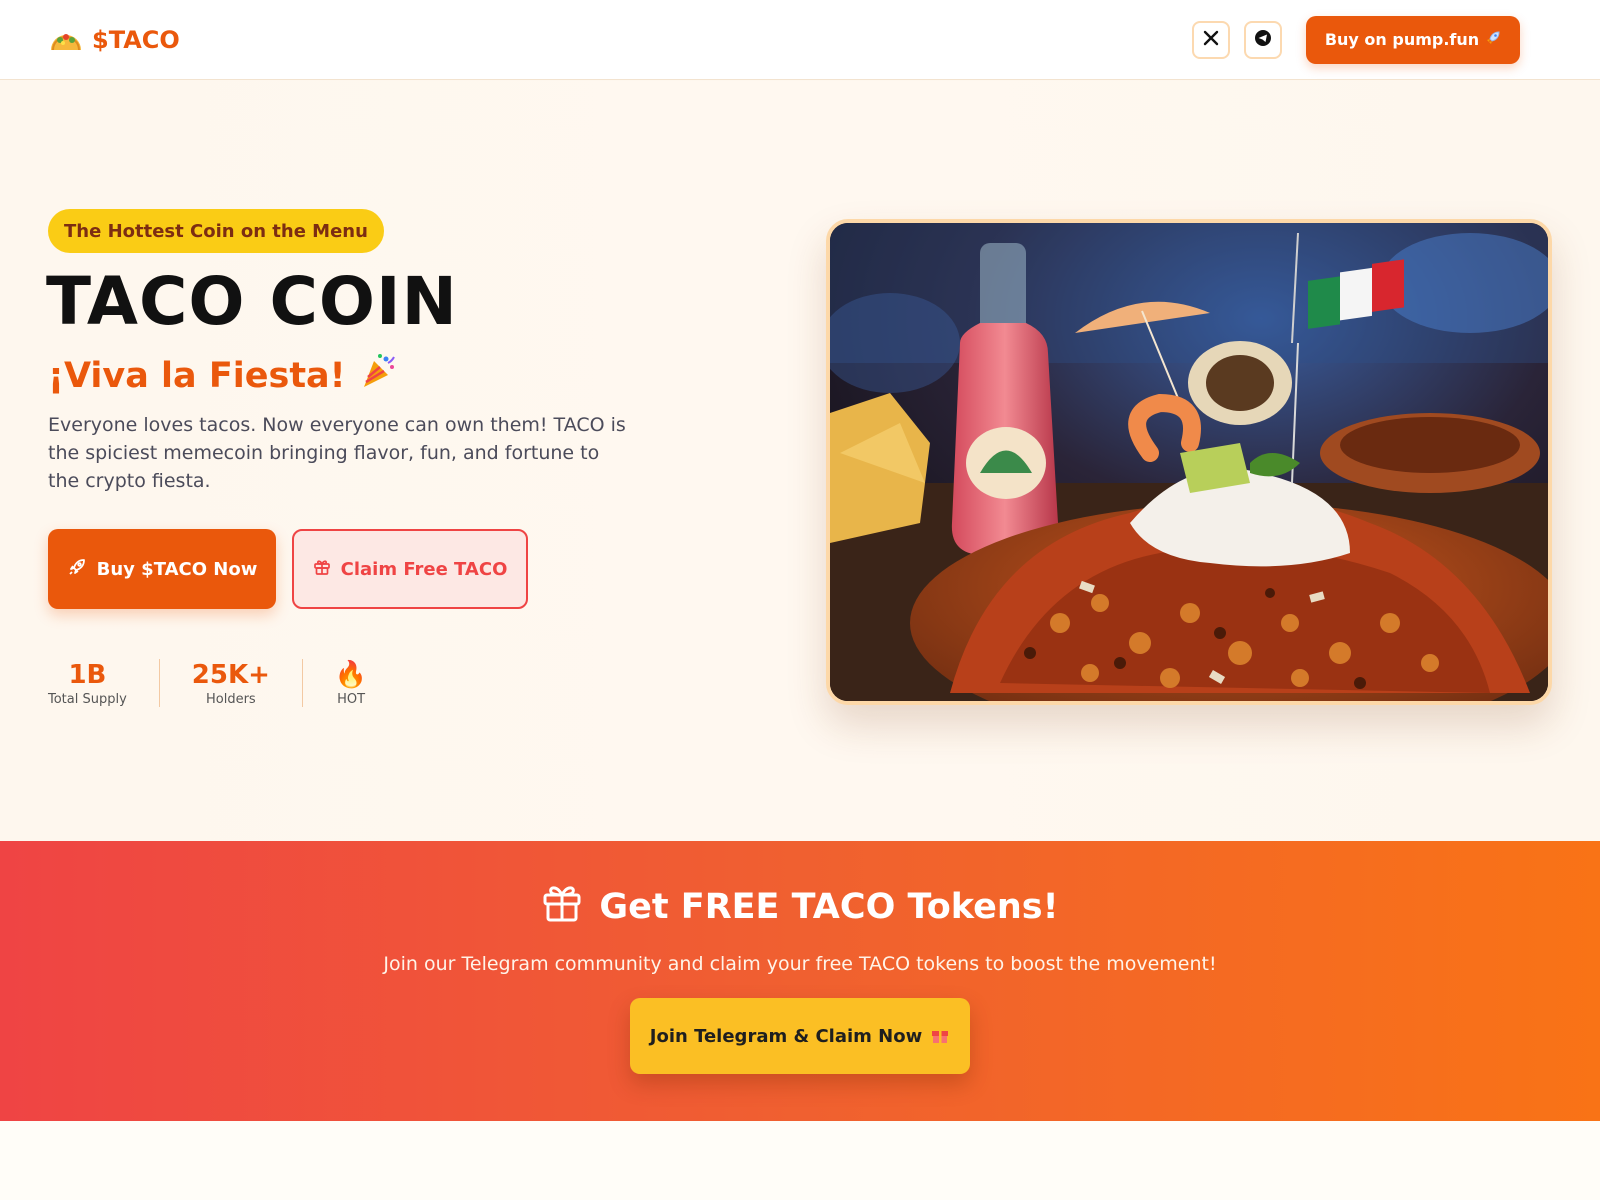  I want to click on stats-row: 1B Total Supply 25K+ Holders 🔥 HOT, so click(207, 683).